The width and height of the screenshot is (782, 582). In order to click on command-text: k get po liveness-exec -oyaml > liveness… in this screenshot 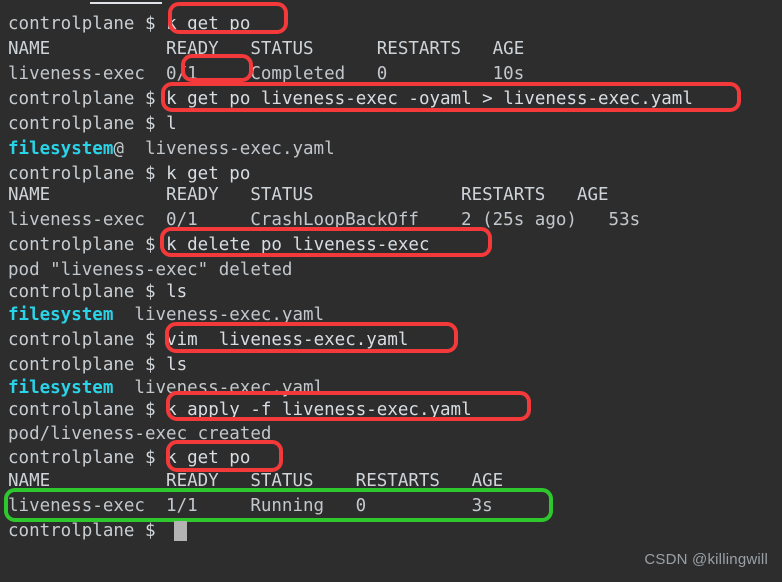, I will do `click(429, 99)`.